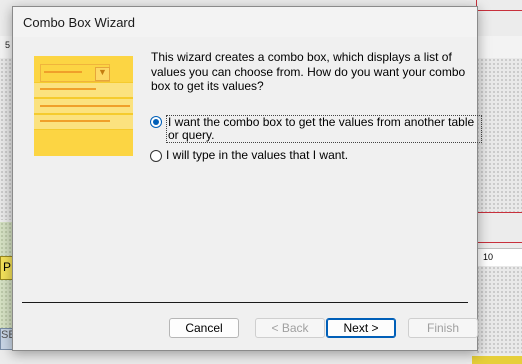  I want to click on radio-type-values, so click(156, 156).